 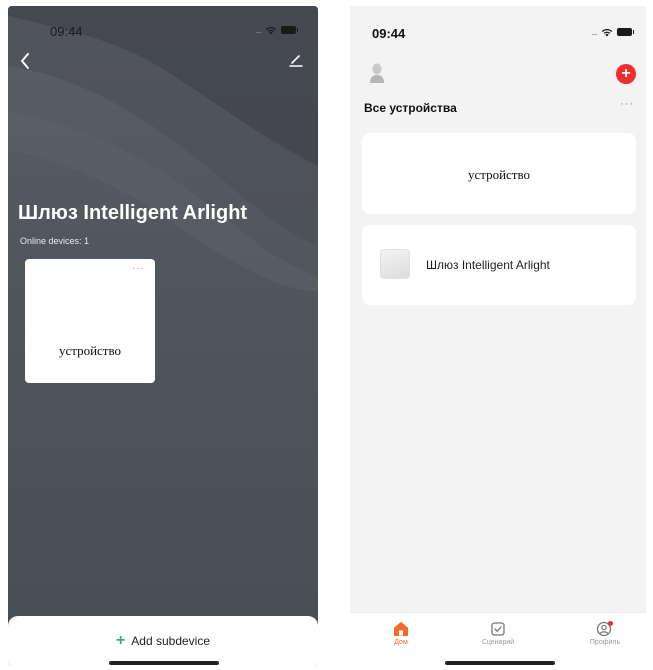 I want to click on device-name: Шлюз Intelligent Arlight, so click(x=488, y=265).